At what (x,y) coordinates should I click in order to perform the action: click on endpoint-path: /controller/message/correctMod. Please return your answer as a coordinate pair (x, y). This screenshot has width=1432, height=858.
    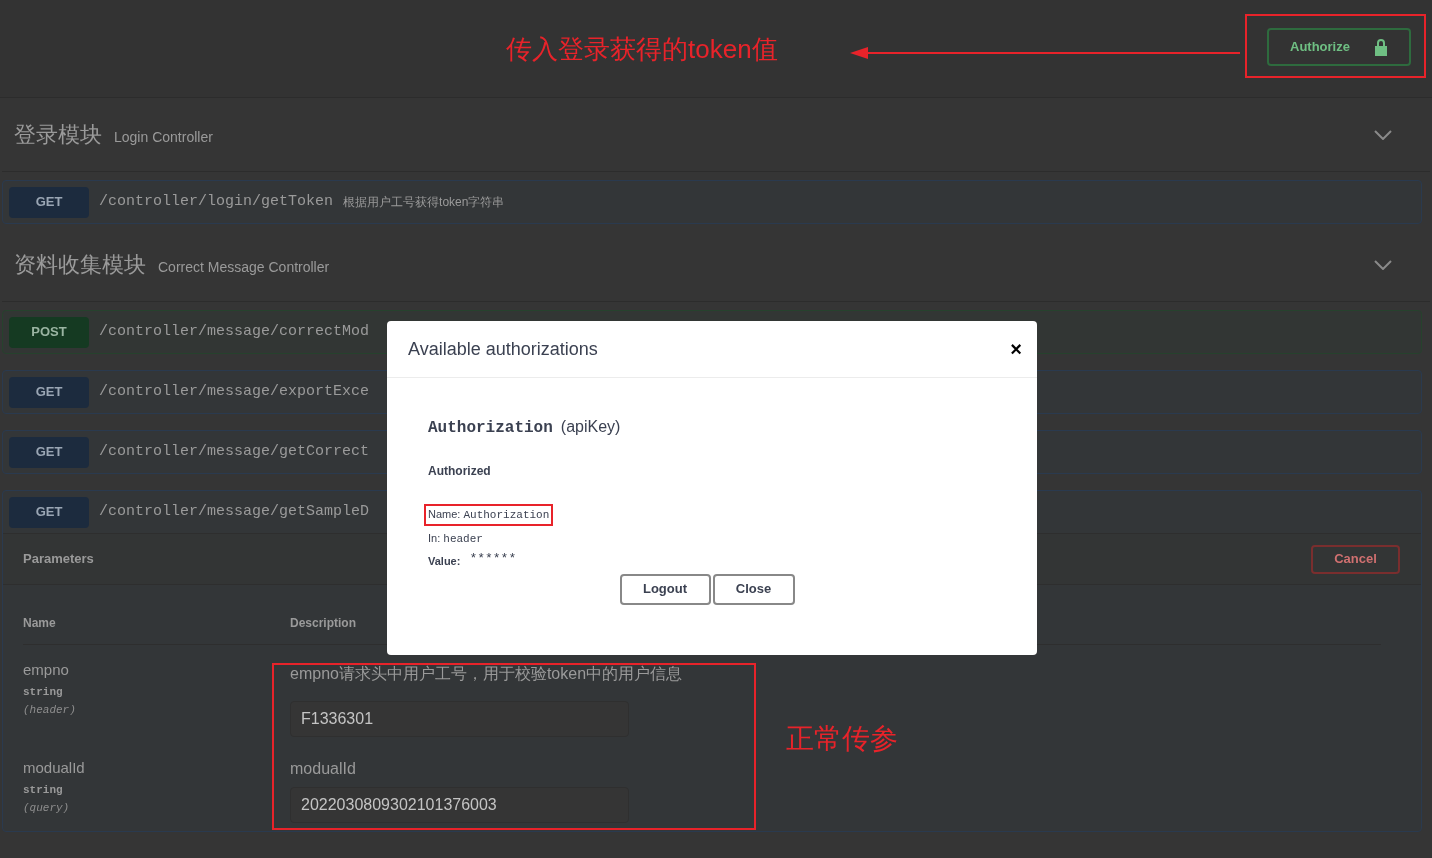
    Looking at the image, I should click on (234, 331).